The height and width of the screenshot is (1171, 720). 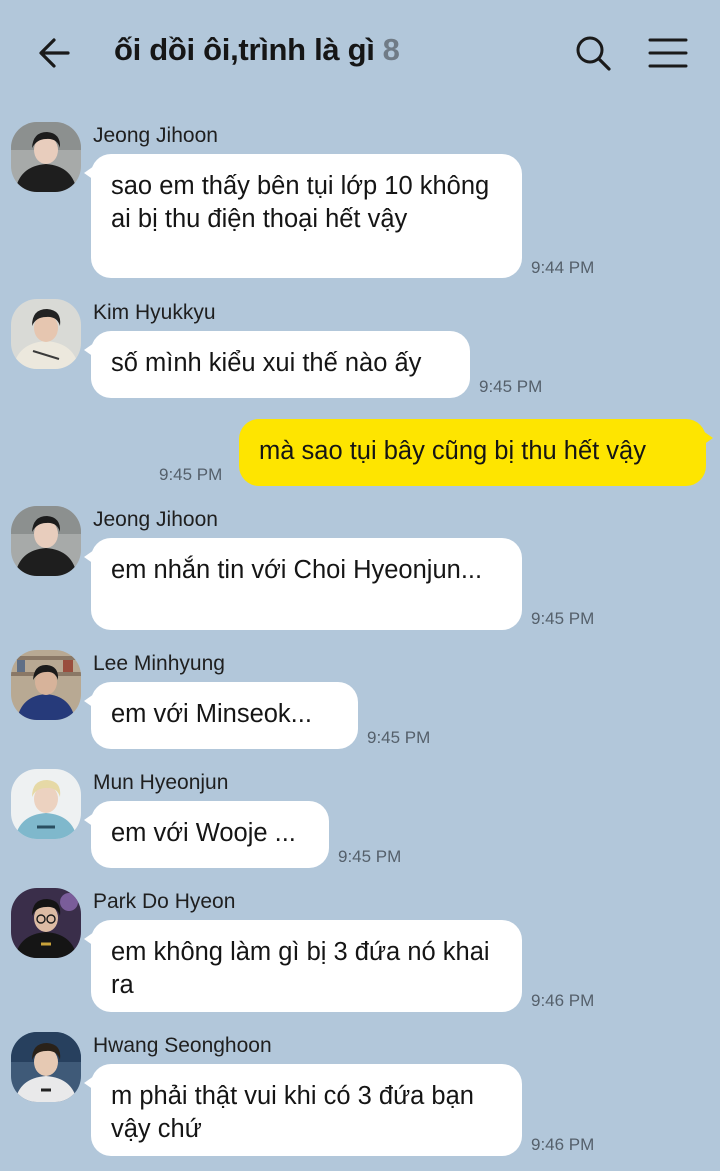 I want to click on chat-header: ối dồi ôi,trình là gì 8, so click(x=360, y=54).